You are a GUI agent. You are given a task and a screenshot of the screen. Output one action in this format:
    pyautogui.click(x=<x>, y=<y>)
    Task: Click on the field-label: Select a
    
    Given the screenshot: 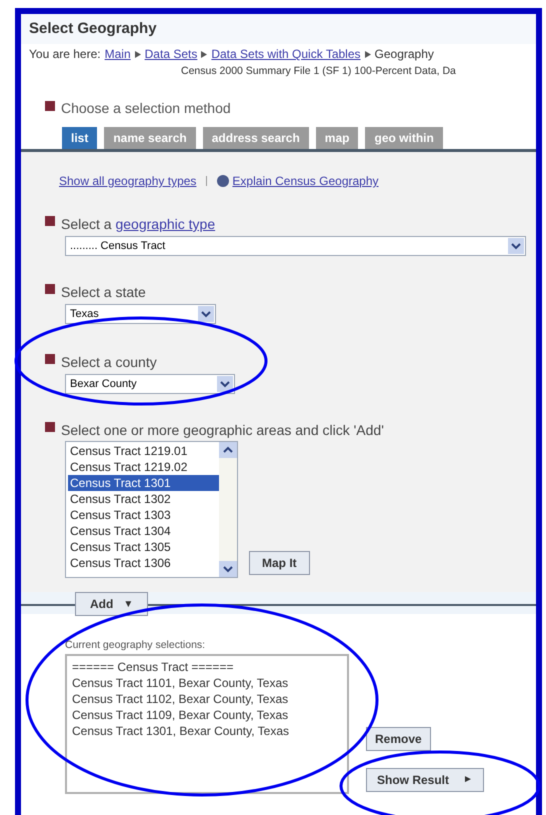 What is the action you would take?
    pyautogui.click(x=87, y=224)
    